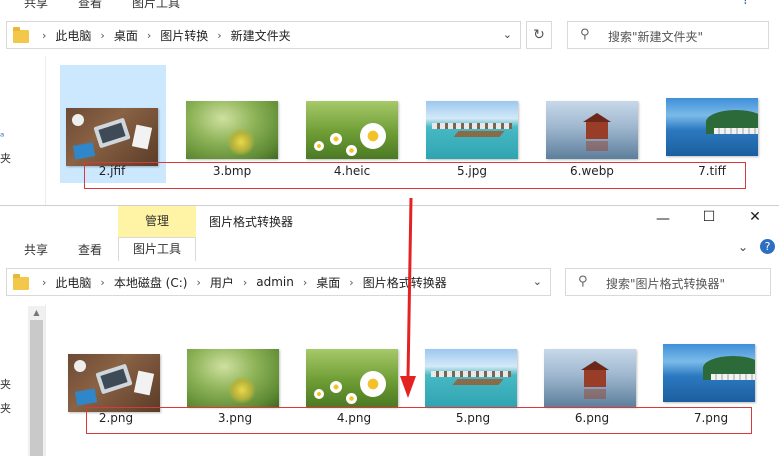 This screenshot has width=779, height=456. Describe the element at coordinates (409, 288) in the screenshot. I see `arrow-shaft` at that location.